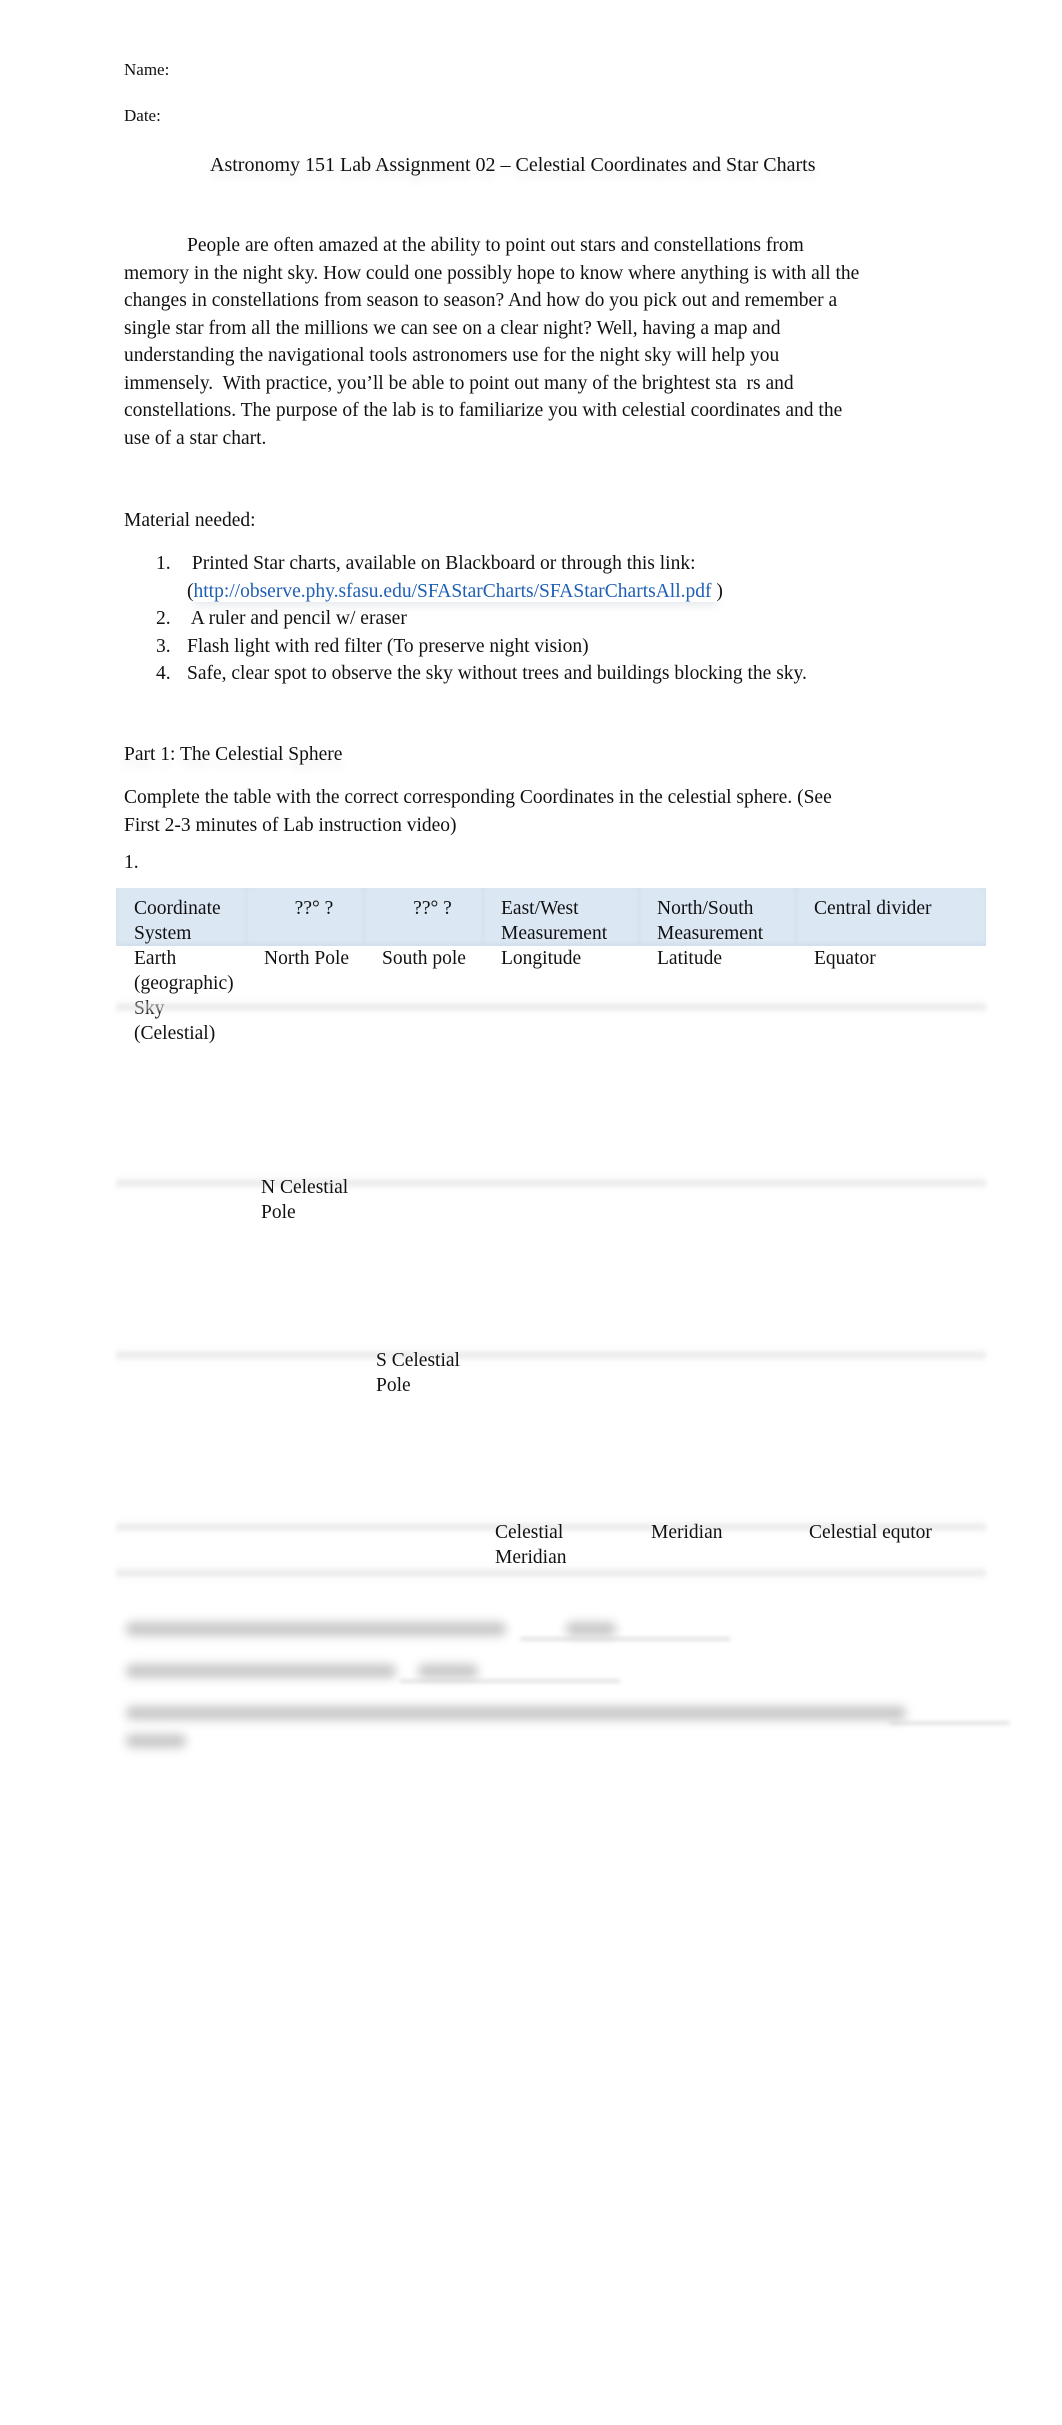 The width and height of the screenshot is (1062, 2425). What do you see at coordinates (418, 1373) in the screenshot?
I see `south-celestial-pole-answer: S Celestial Pole` at bounding box center [418, 1373].